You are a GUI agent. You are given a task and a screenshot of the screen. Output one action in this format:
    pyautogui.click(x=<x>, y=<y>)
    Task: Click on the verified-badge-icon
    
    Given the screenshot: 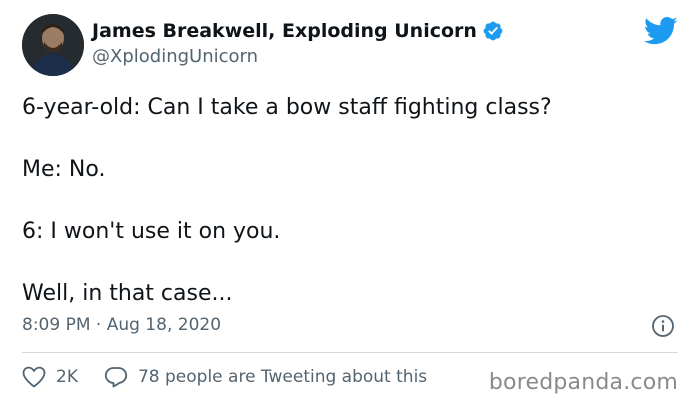 What is the action you would take?
    pyautogui.click(x=493, y=31)
    